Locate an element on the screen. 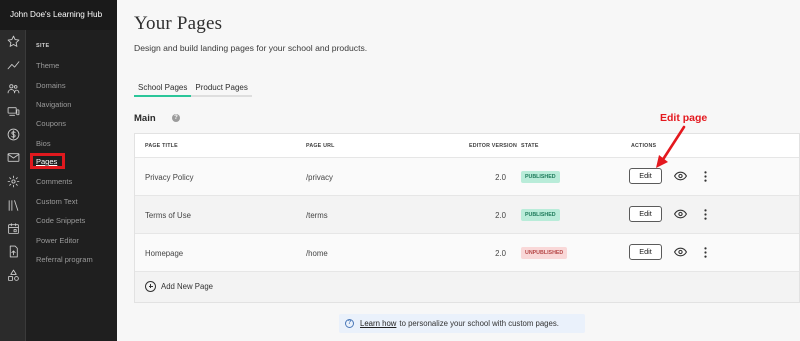 The image size is (800, 341). trend-icon is located at coordinates (13, 65).